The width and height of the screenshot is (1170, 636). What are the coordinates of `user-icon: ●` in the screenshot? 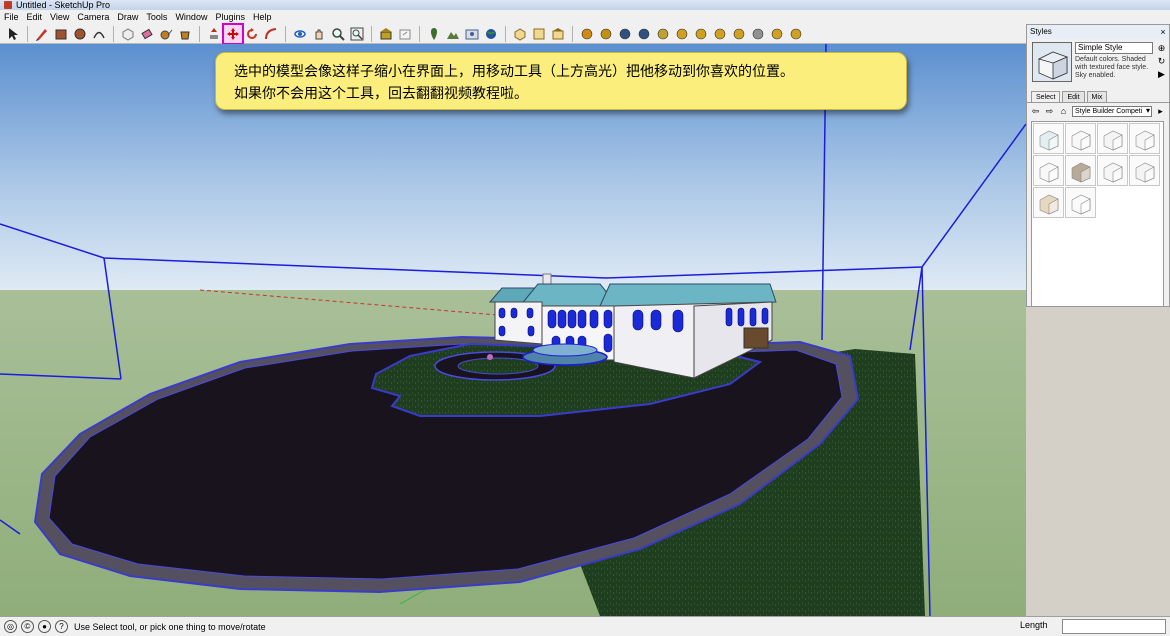 It's located at (44, 626).